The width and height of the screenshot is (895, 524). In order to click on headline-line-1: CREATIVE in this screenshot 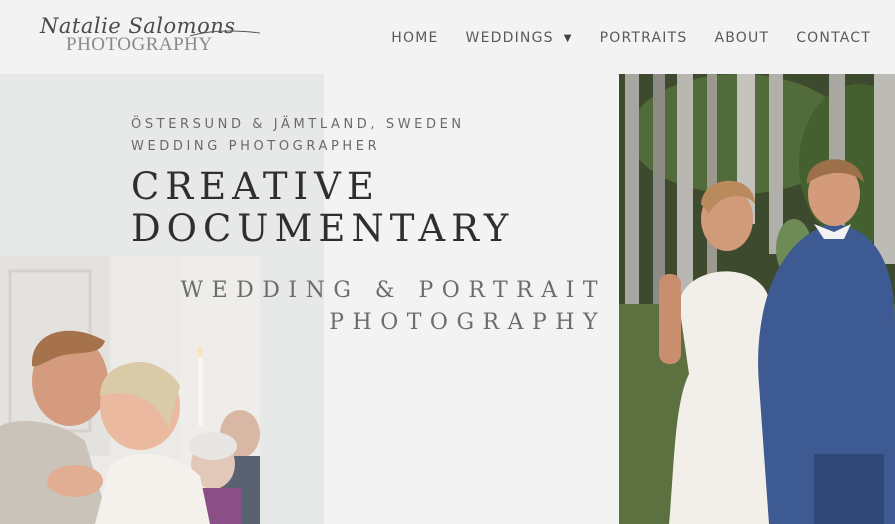, I will do `click(255, 186)`.